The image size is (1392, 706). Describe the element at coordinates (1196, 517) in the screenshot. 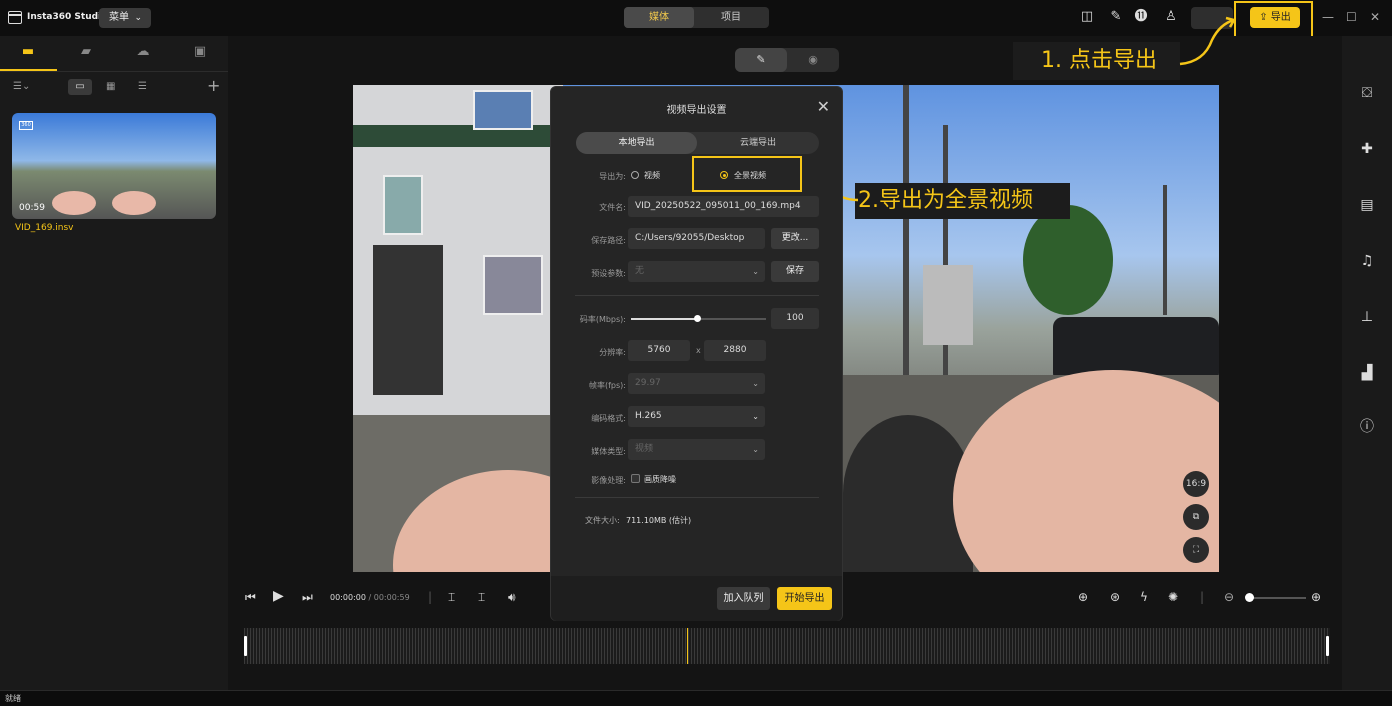

I see `crop-icon: ⧉` at that location.